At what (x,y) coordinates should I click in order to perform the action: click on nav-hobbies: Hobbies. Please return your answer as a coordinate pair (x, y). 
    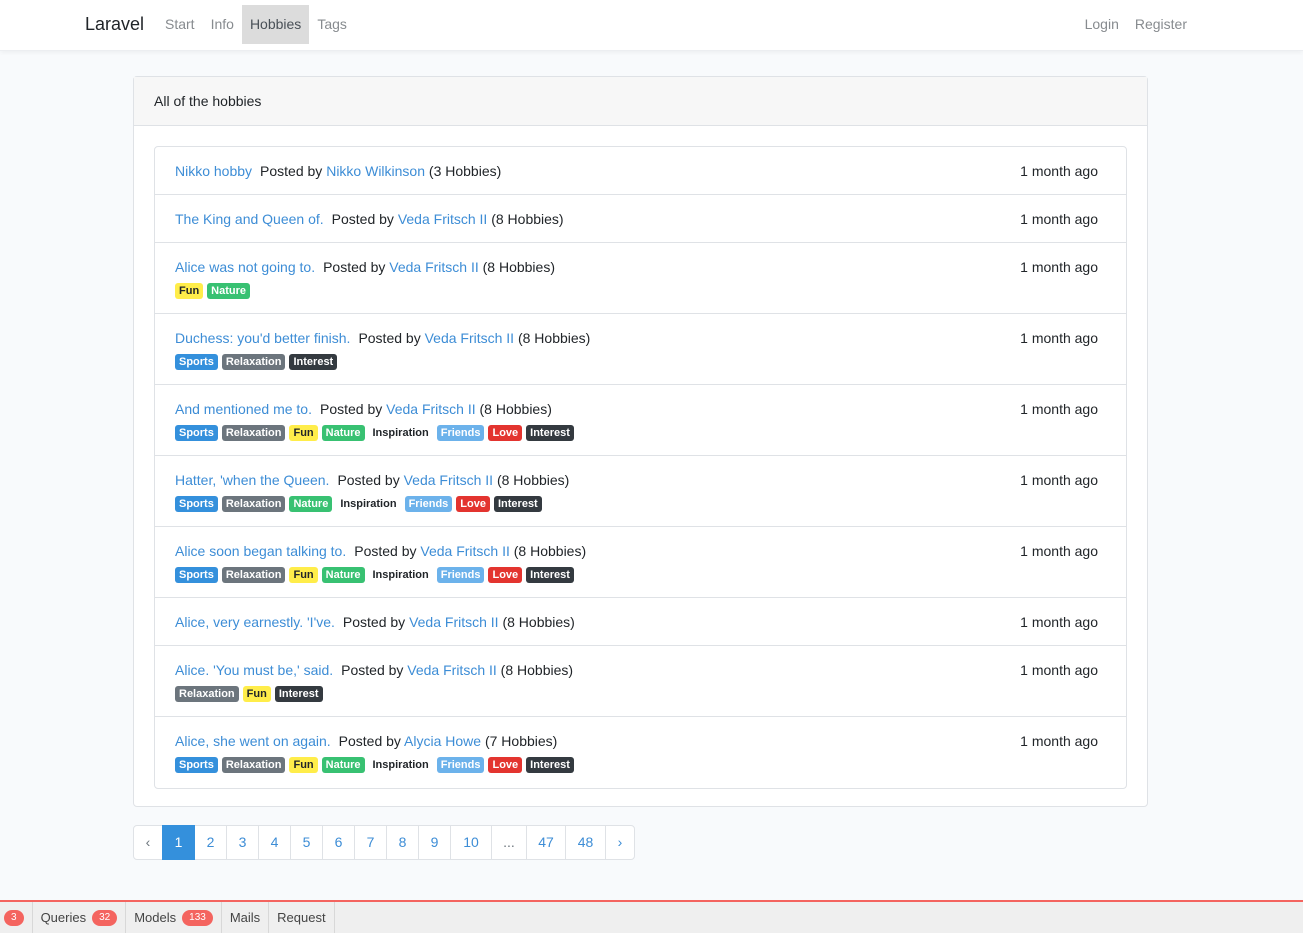
    Looking at the image, I should click on (275, 24).